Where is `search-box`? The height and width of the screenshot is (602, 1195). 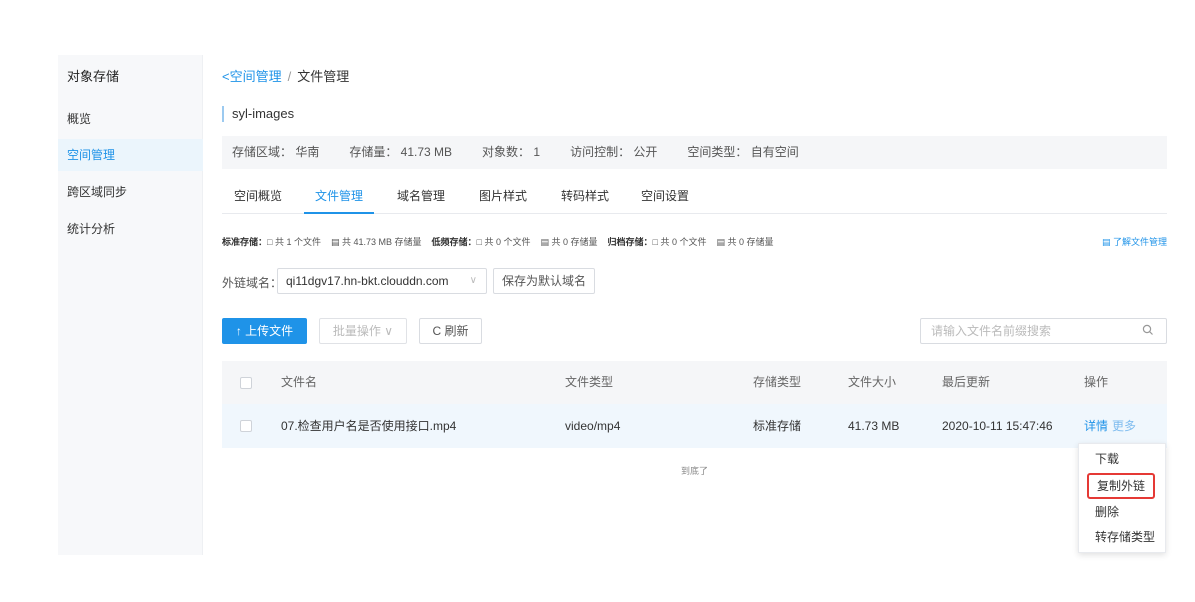 search-box is located at coordinates (1043, 331).